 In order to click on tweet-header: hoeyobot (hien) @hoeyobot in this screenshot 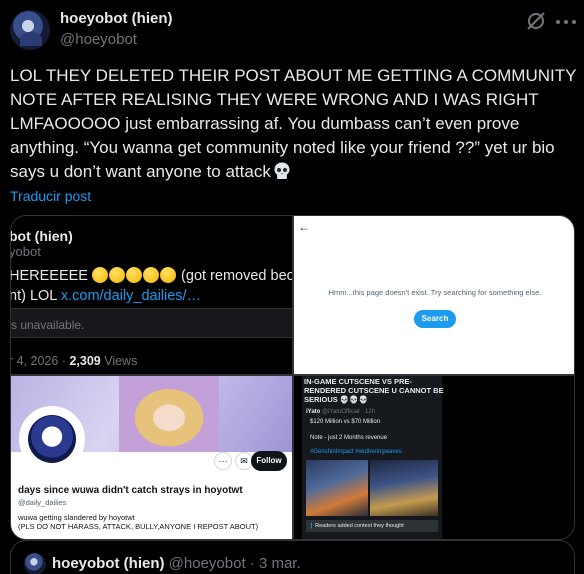, I will do `click(292, 30)`.